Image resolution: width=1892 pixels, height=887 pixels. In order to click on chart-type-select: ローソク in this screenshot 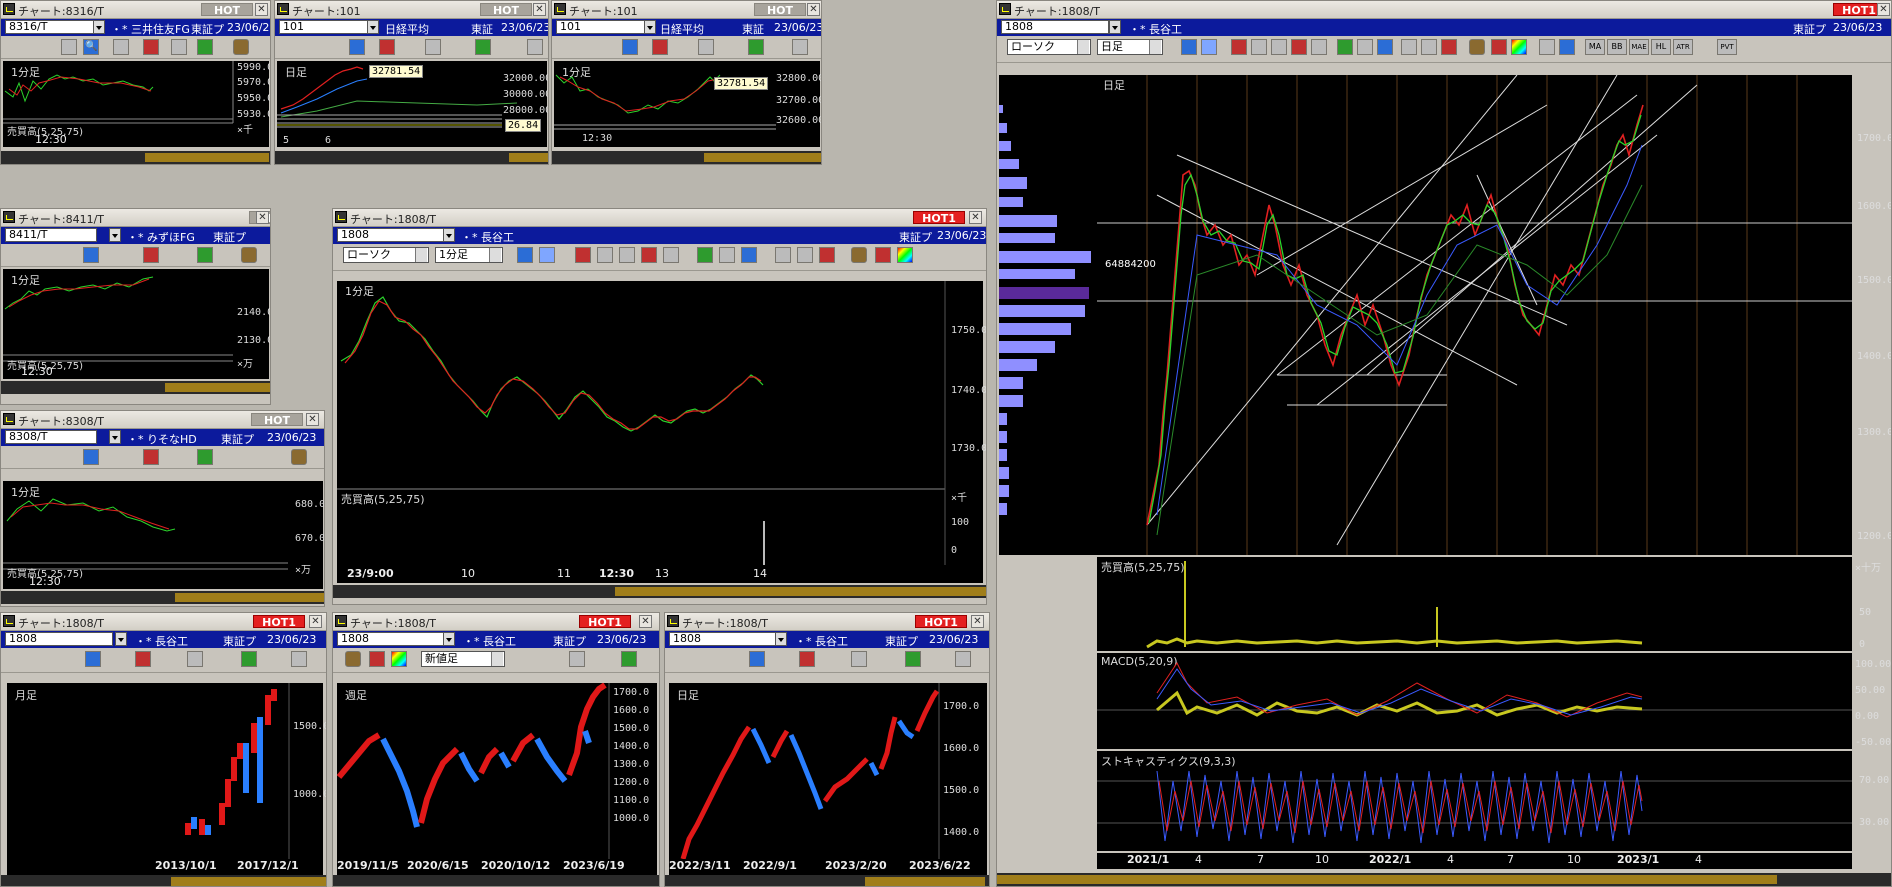, I will do `click(386, 255)`.